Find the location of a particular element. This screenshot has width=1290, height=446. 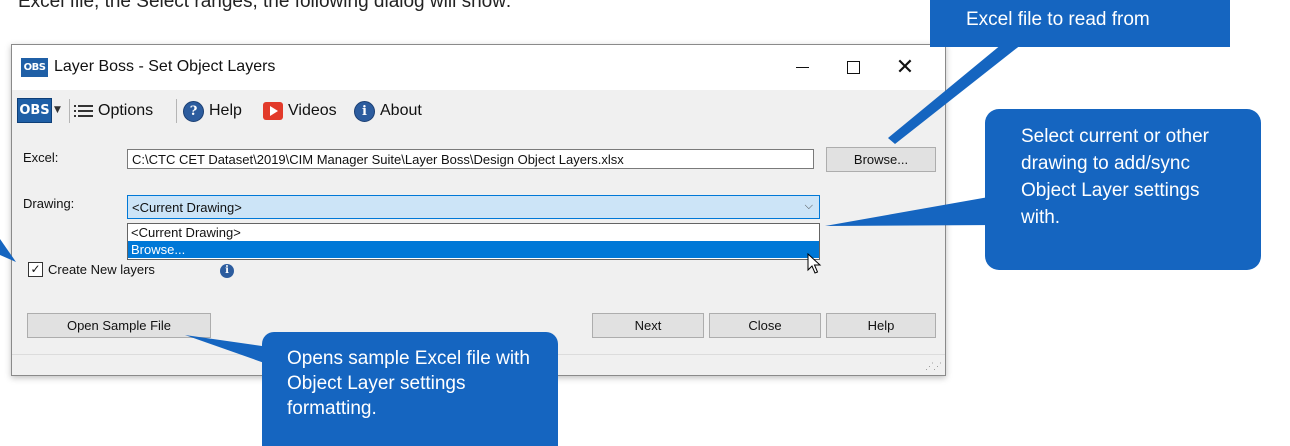

close-button: Close is located at coordinates (765, 325).